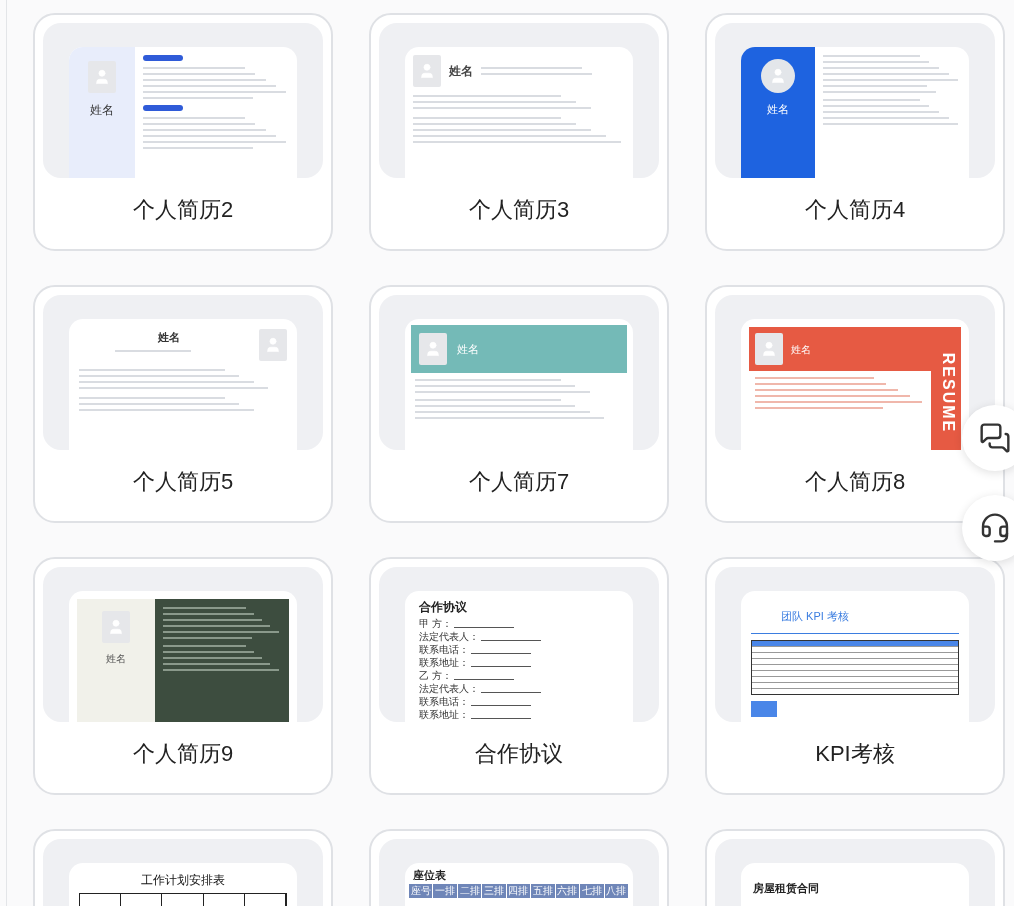  I want to click on table-header-cell: 六排, so click(568, 891).